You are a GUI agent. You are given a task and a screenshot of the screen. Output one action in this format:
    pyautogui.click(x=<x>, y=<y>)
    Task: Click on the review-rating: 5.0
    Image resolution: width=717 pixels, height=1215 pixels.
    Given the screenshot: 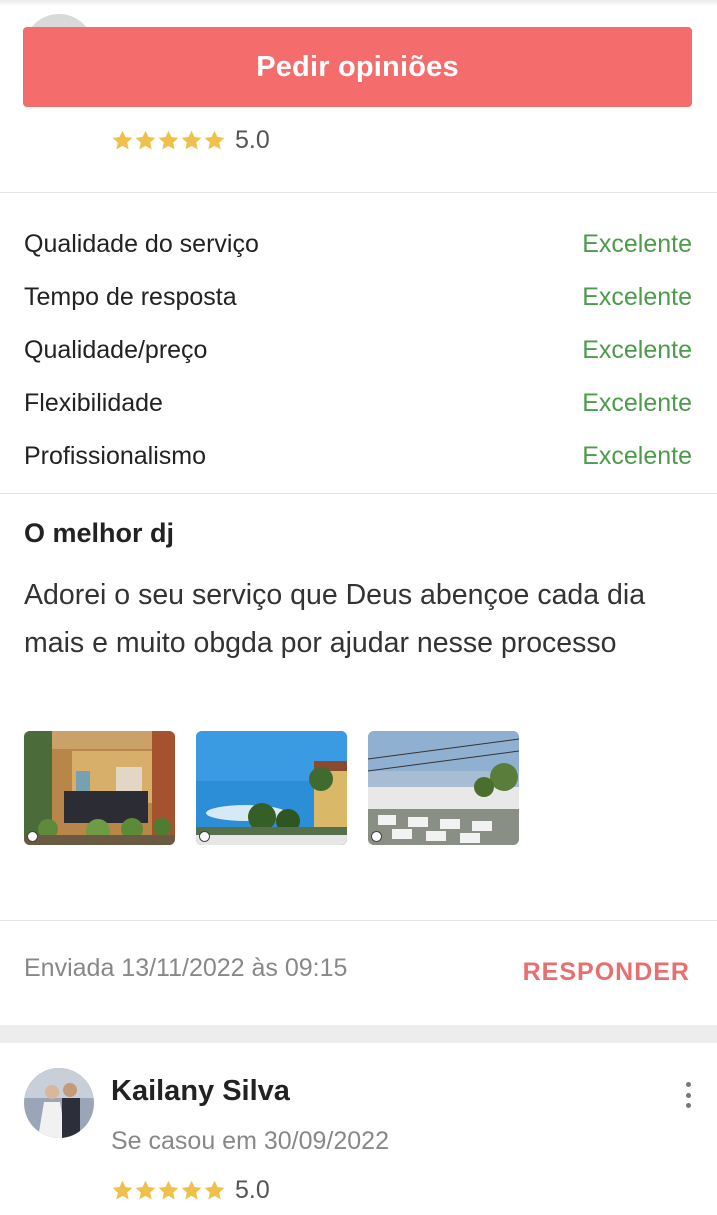 What is the action you would take?
    pyautogui.click(x=190, y=1190)
    